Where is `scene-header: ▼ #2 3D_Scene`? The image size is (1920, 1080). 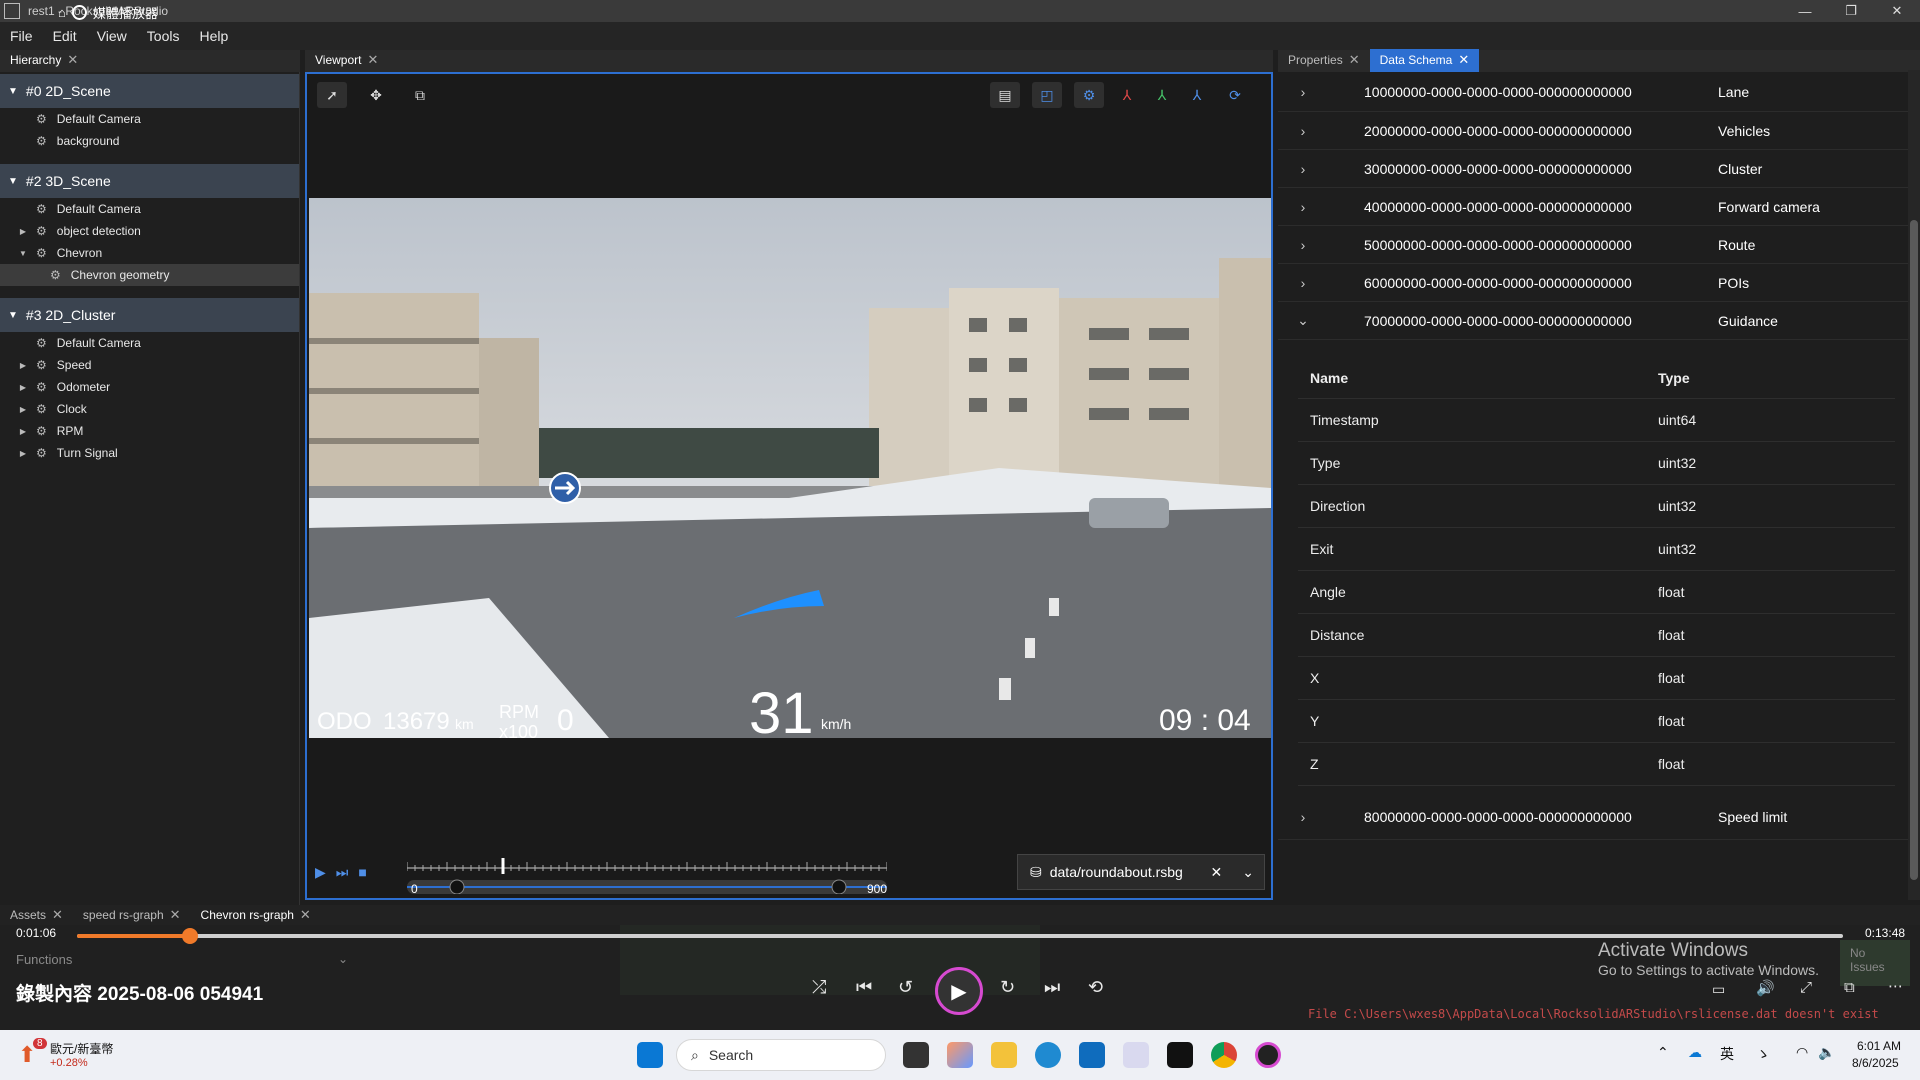 scene-header: ▼ #2 3D_Scene is located at coordinates (149, 181).